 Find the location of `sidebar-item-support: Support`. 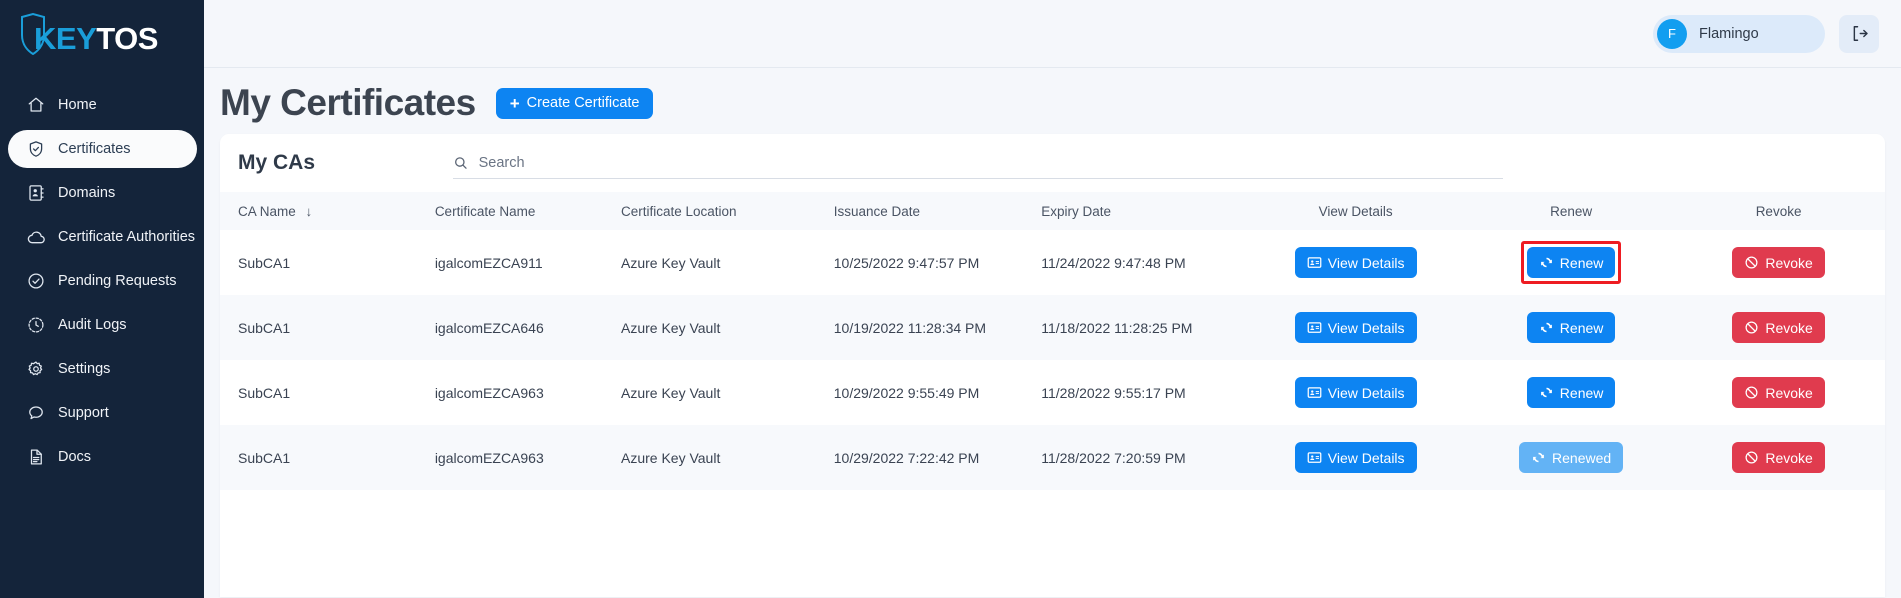

sidebar-item-support: Support is located at coordinates (102, 413).